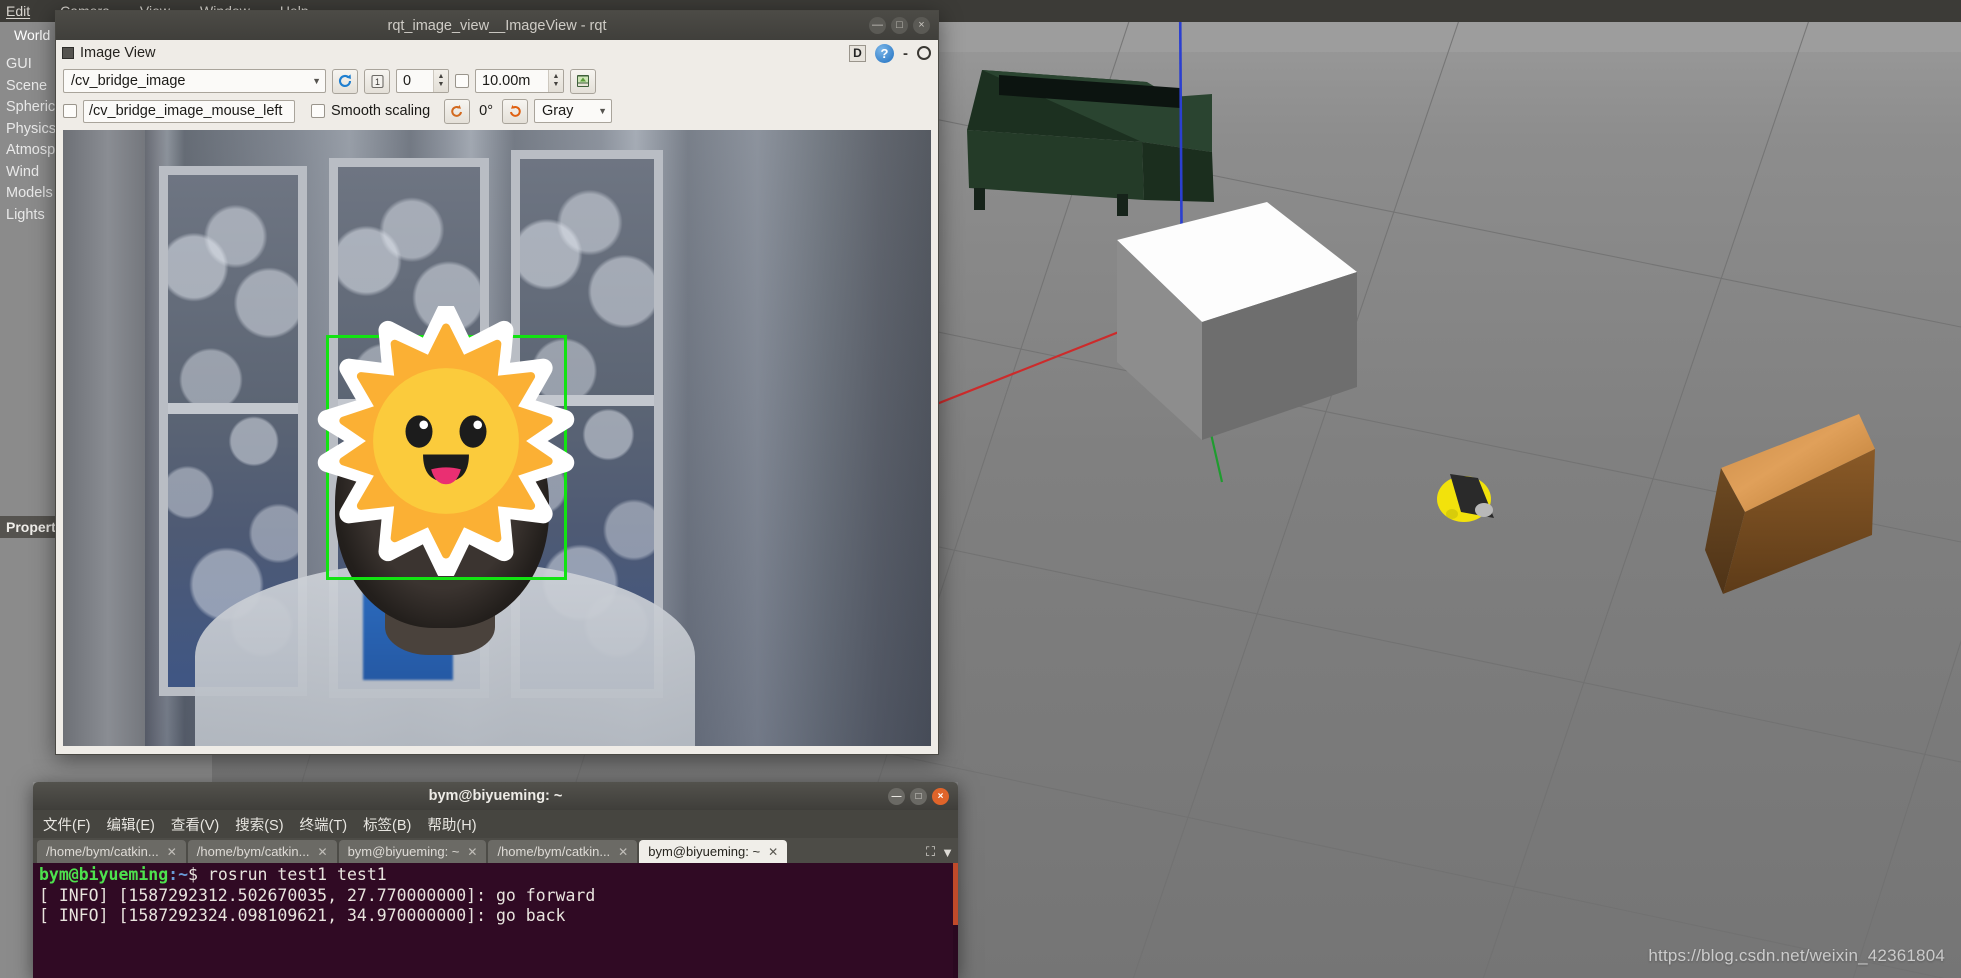  What do you see at coordinates (422, 81) in the screenshot?
I see `number-spinner: 0 ▲ ▼` at bounding box center [422, 81].